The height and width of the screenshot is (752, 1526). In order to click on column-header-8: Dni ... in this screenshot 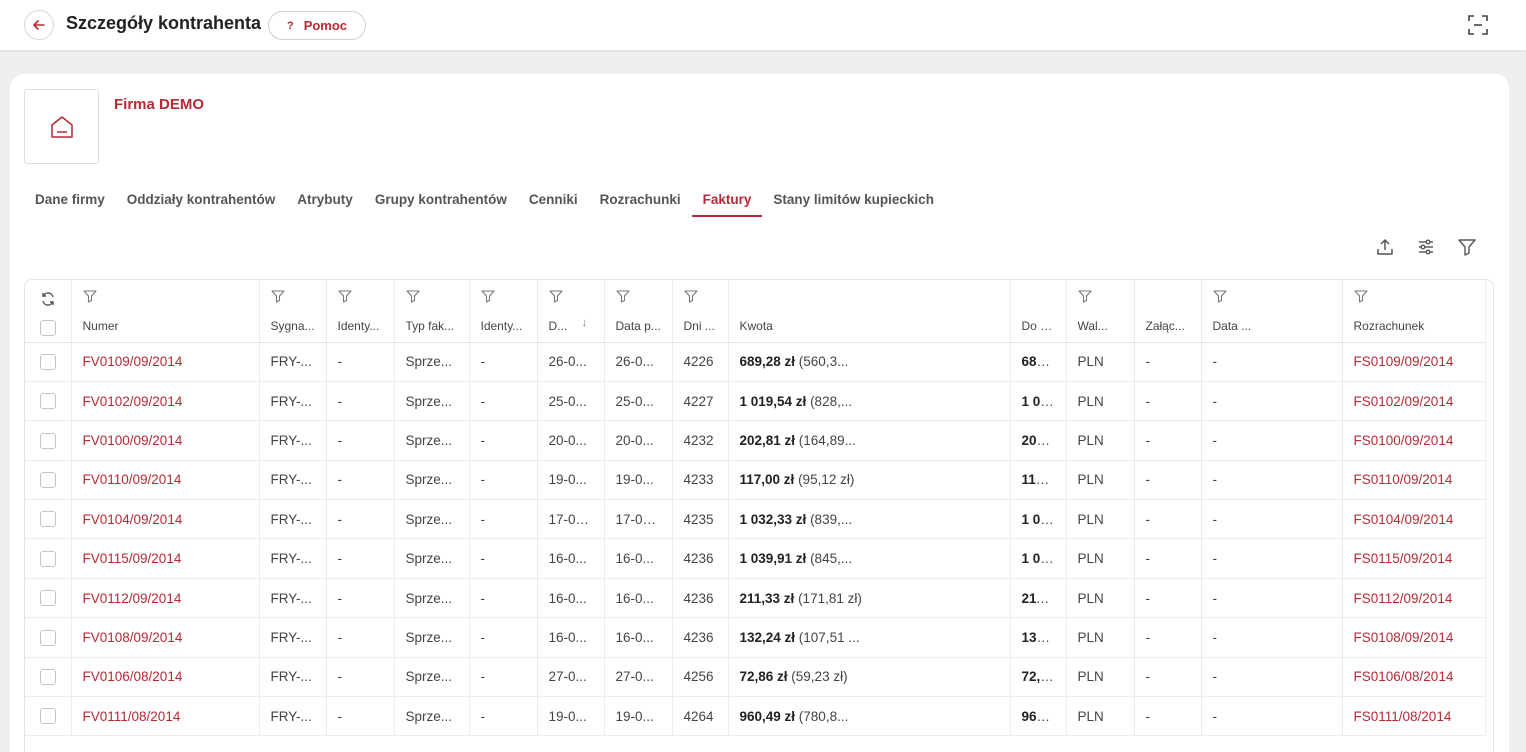, I will do `click(700, 311)`.